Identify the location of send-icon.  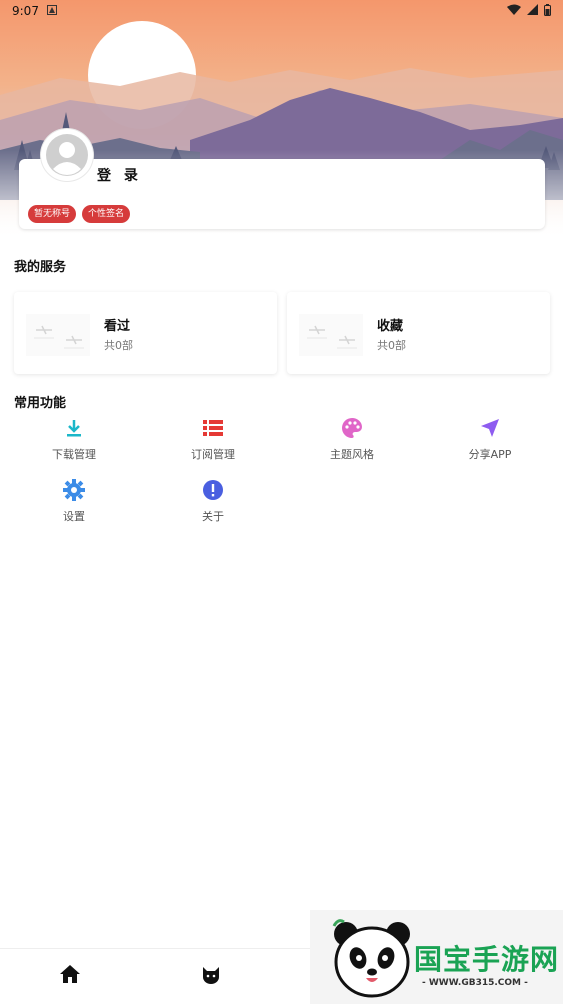
(490, 428).